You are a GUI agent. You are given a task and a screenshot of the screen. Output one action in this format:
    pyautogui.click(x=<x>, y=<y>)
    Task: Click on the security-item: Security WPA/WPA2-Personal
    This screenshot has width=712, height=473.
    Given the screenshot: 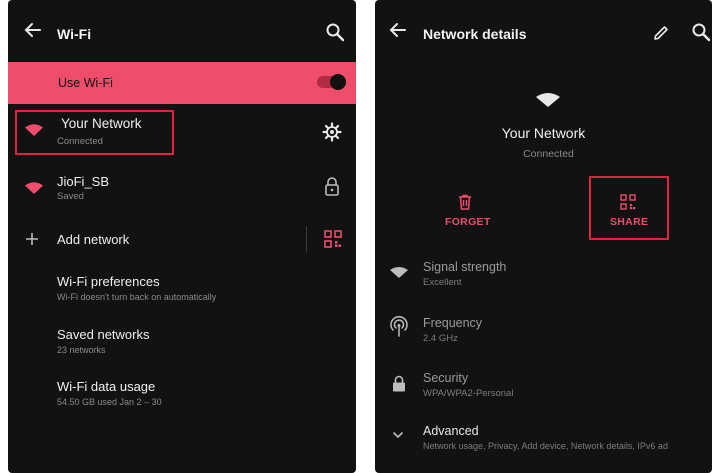 What is the action you would take?
    pyautogui.click(x=543, y=390)
    